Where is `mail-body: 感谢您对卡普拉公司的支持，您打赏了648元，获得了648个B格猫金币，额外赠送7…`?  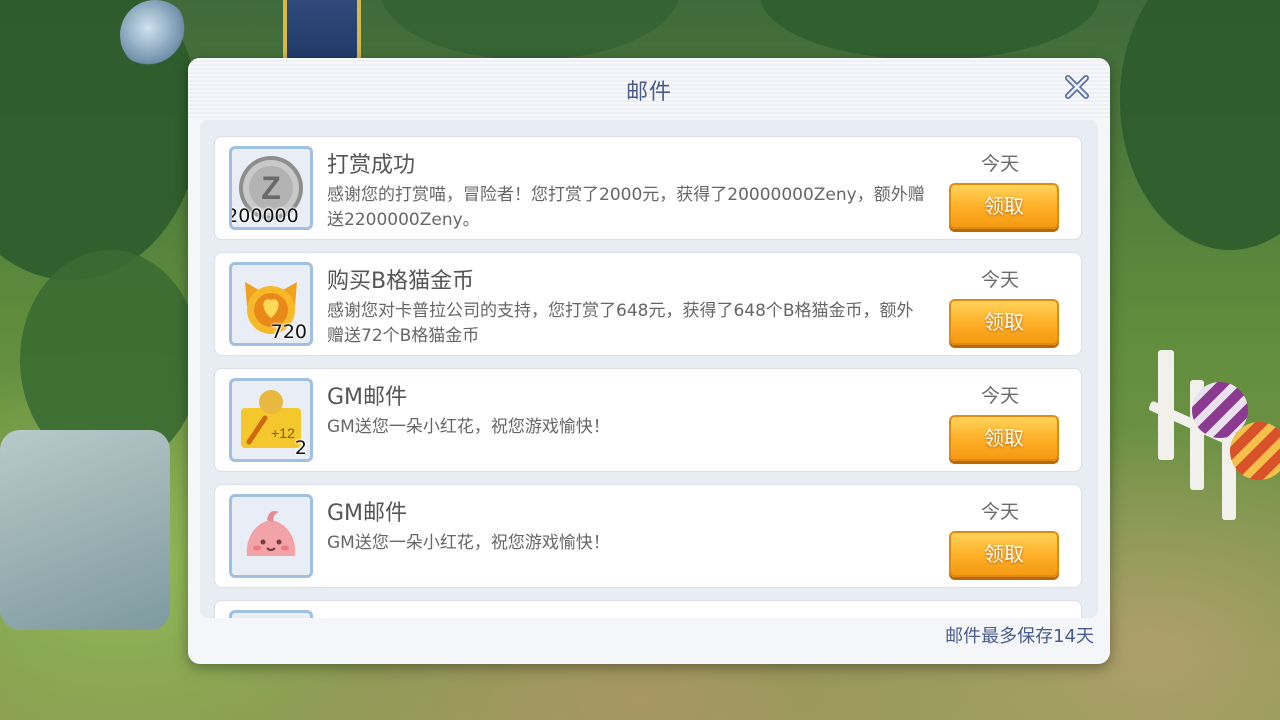 mail-body: 感谢您对卡普拉公司的支持，您打赏了648元，获得了648个B格猫金币，额外赠送7… is located at coordinates (620, 323).